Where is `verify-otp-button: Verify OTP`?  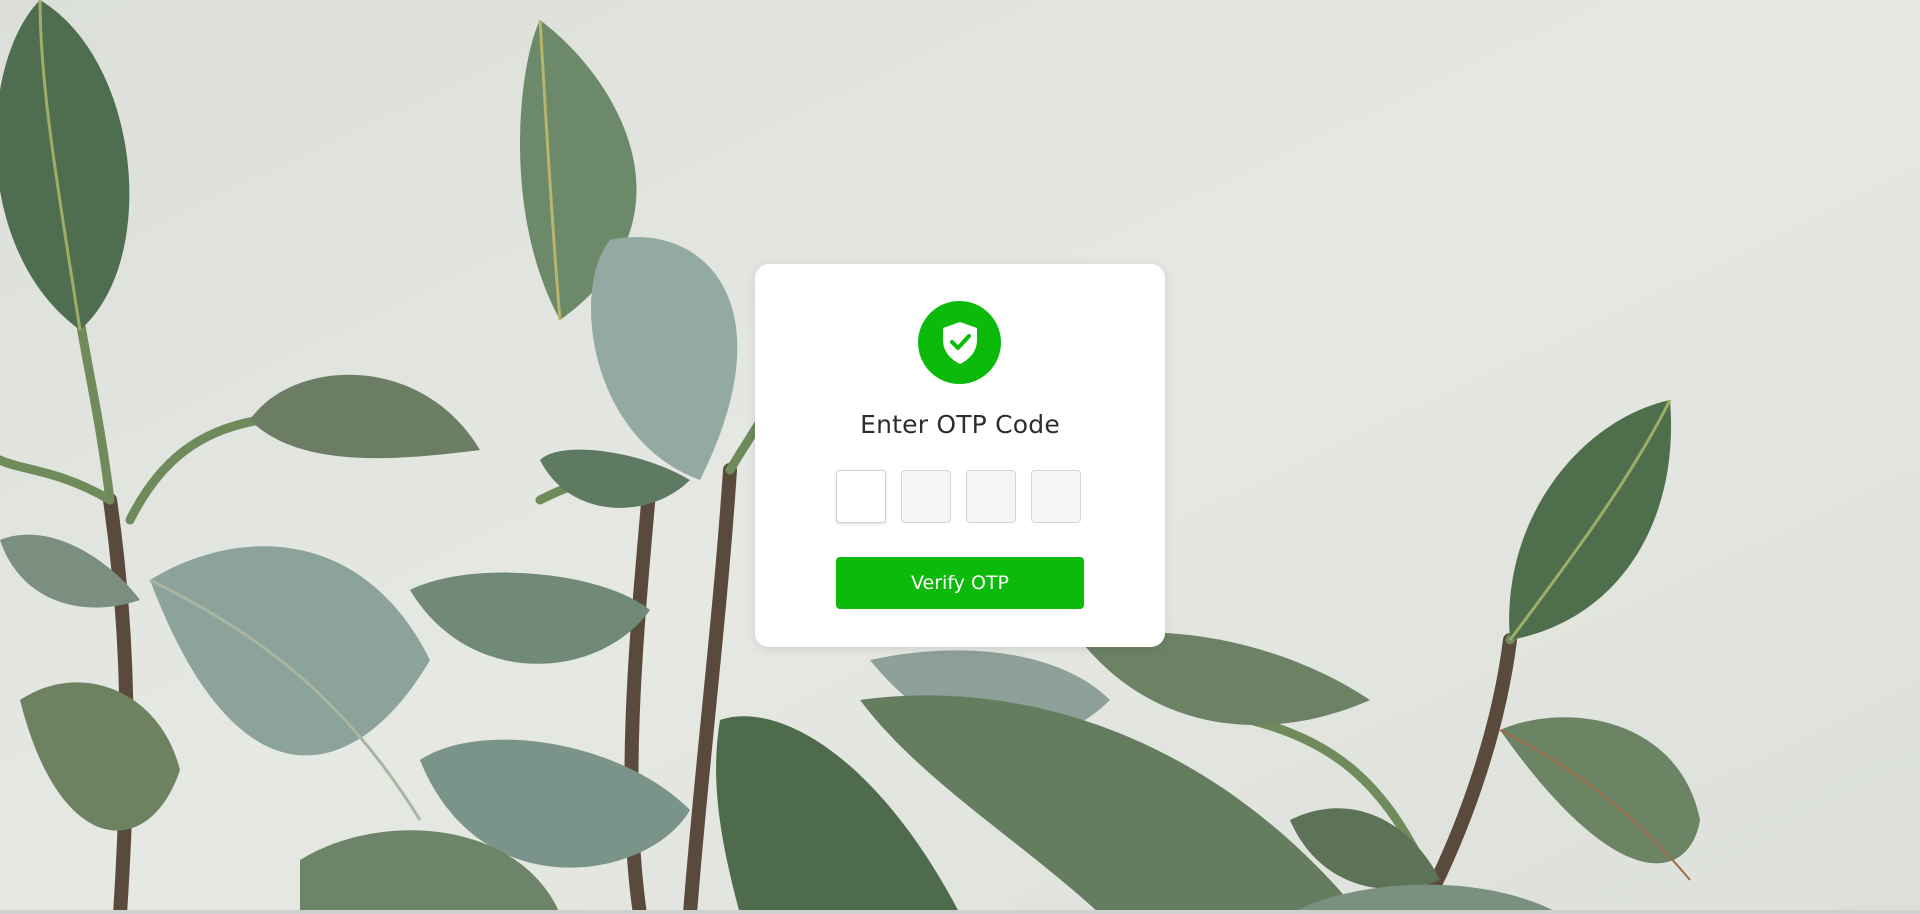 verify-otp-button: Verify OTP is located at coordinates (960, 583).